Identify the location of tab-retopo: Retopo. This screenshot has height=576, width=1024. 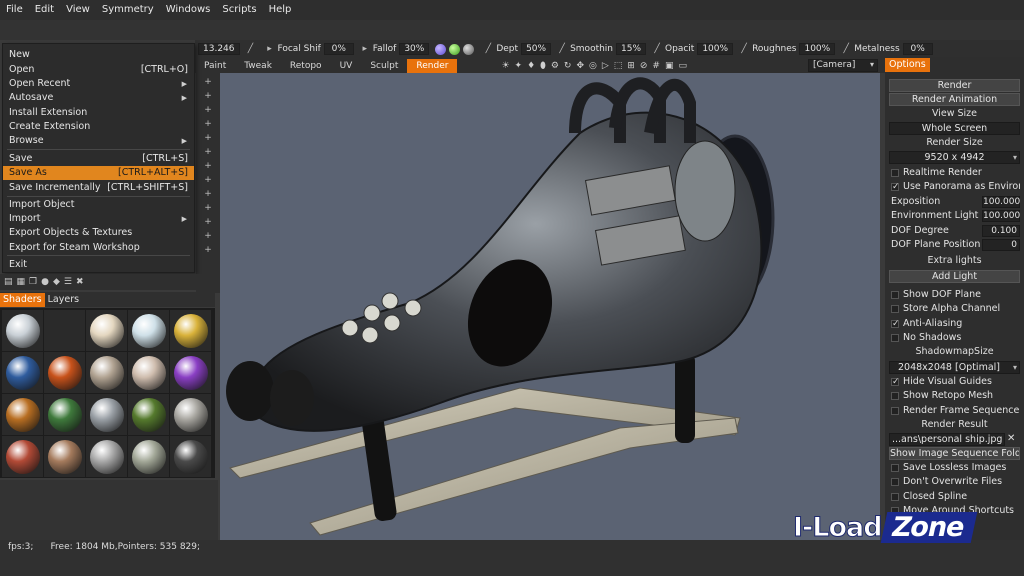
(306, 66).